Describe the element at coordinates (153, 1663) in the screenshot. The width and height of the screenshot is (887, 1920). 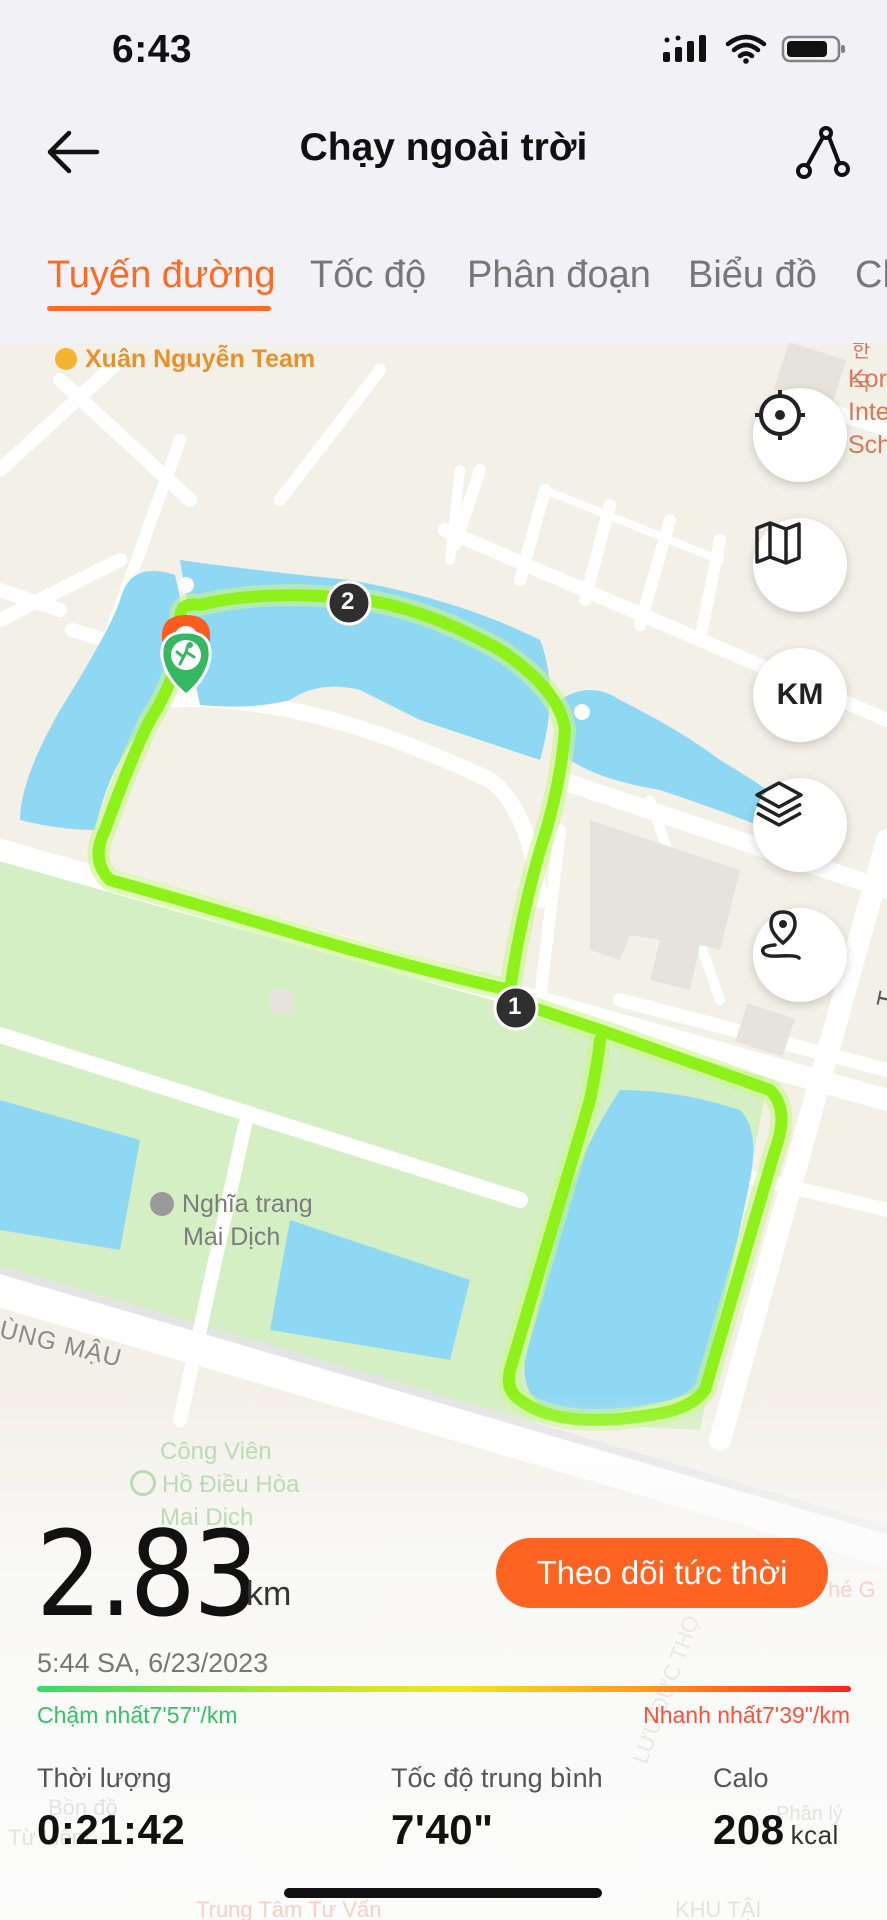
I see `activity-datetime: 5:44 SA, 6/23/2023` at that location.